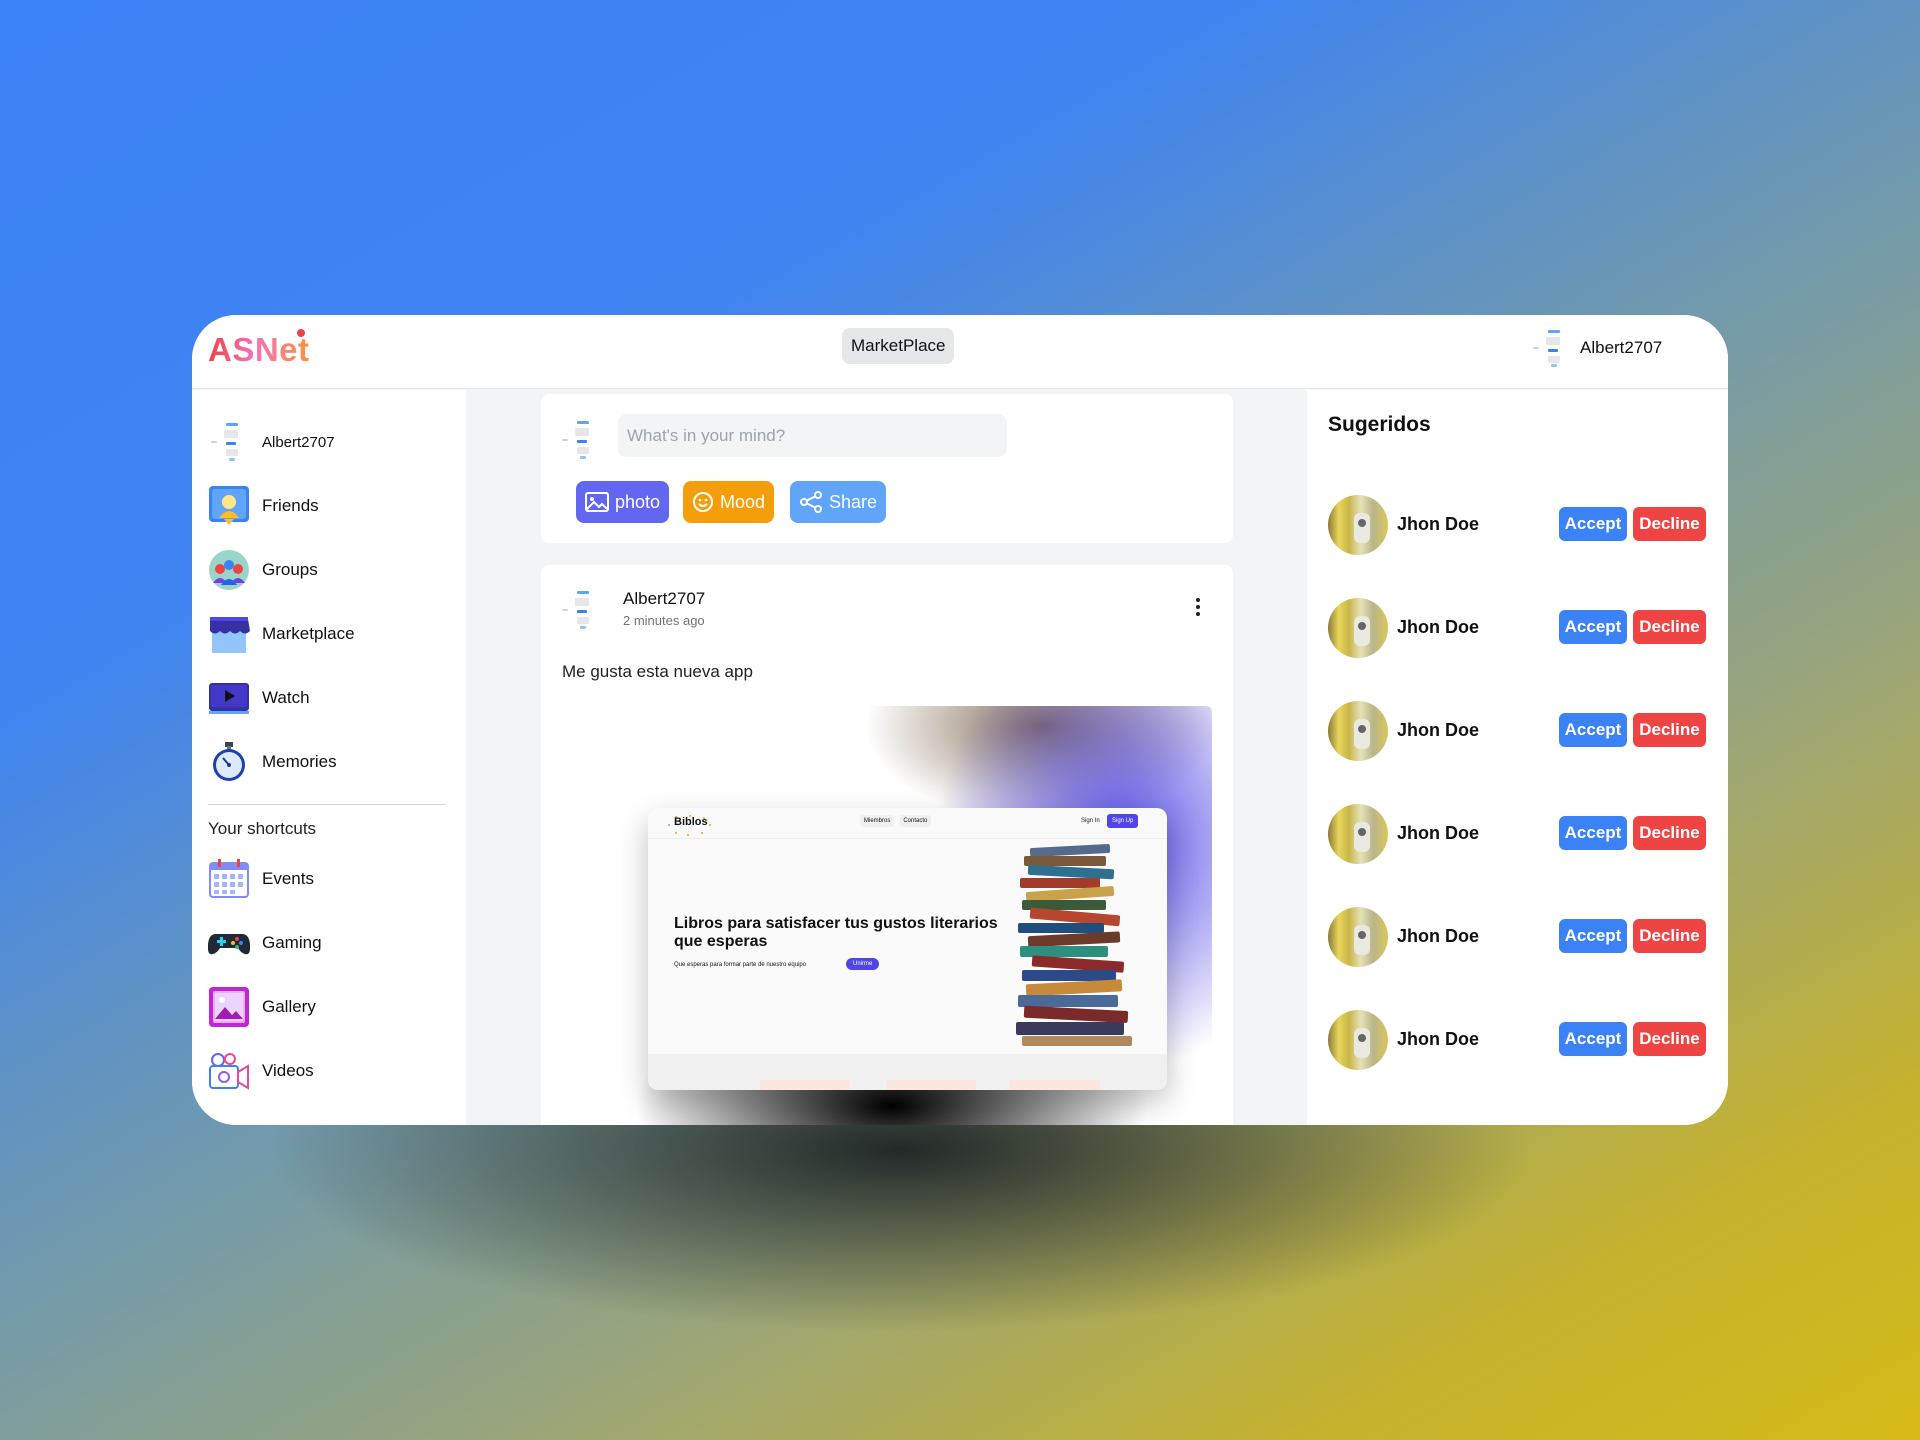 This screenshot has width=1920, height=1440. Describe the element at coordinates (579, 439) in the screenshot. I see `composer-avatar` at that location.